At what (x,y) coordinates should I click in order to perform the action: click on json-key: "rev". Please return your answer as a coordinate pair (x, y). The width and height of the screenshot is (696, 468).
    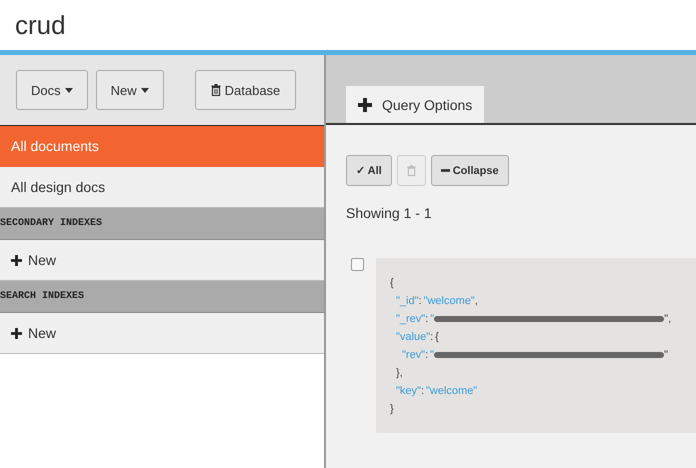
    Looking at the image, I should click on (414, 355).